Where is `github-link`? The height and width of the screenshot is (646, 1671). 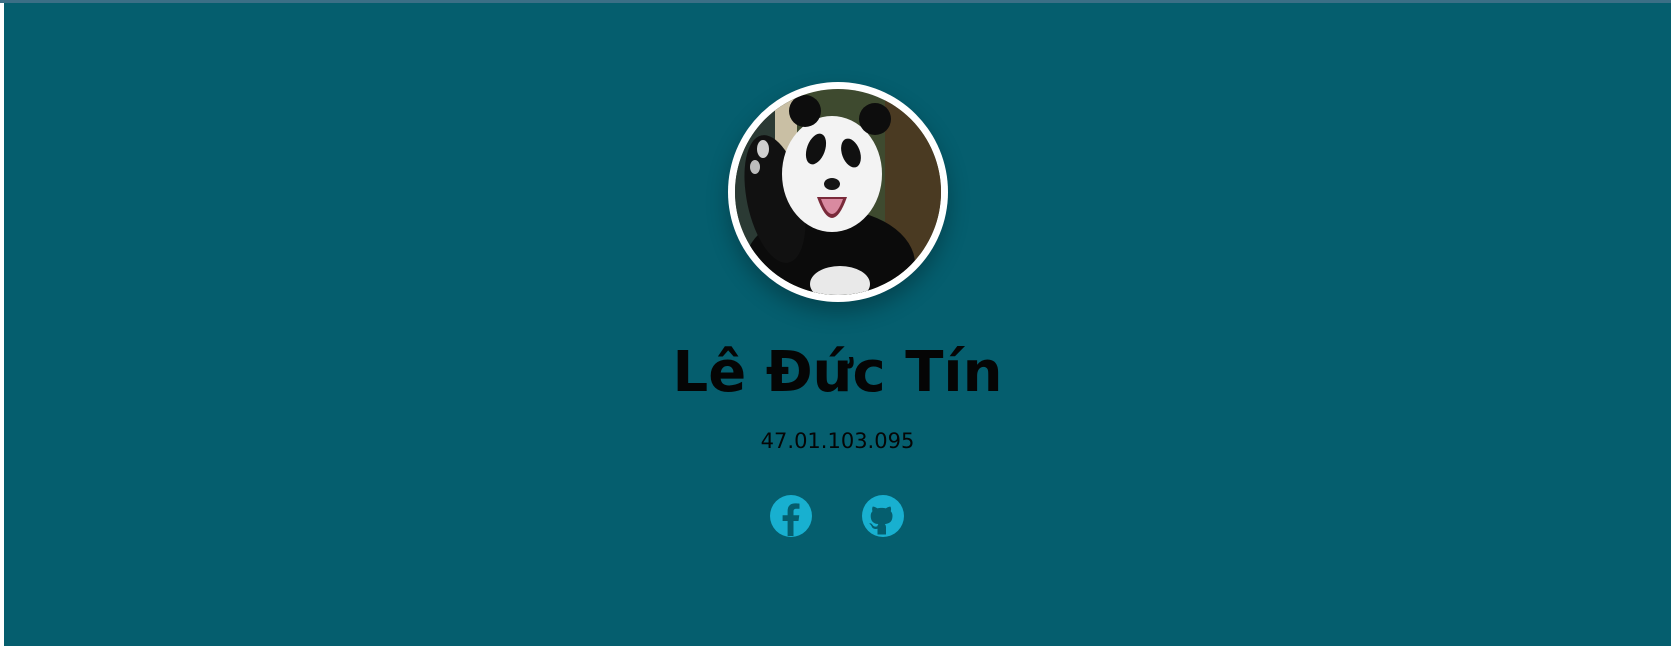
github-link is located at coordinates (883, 516).